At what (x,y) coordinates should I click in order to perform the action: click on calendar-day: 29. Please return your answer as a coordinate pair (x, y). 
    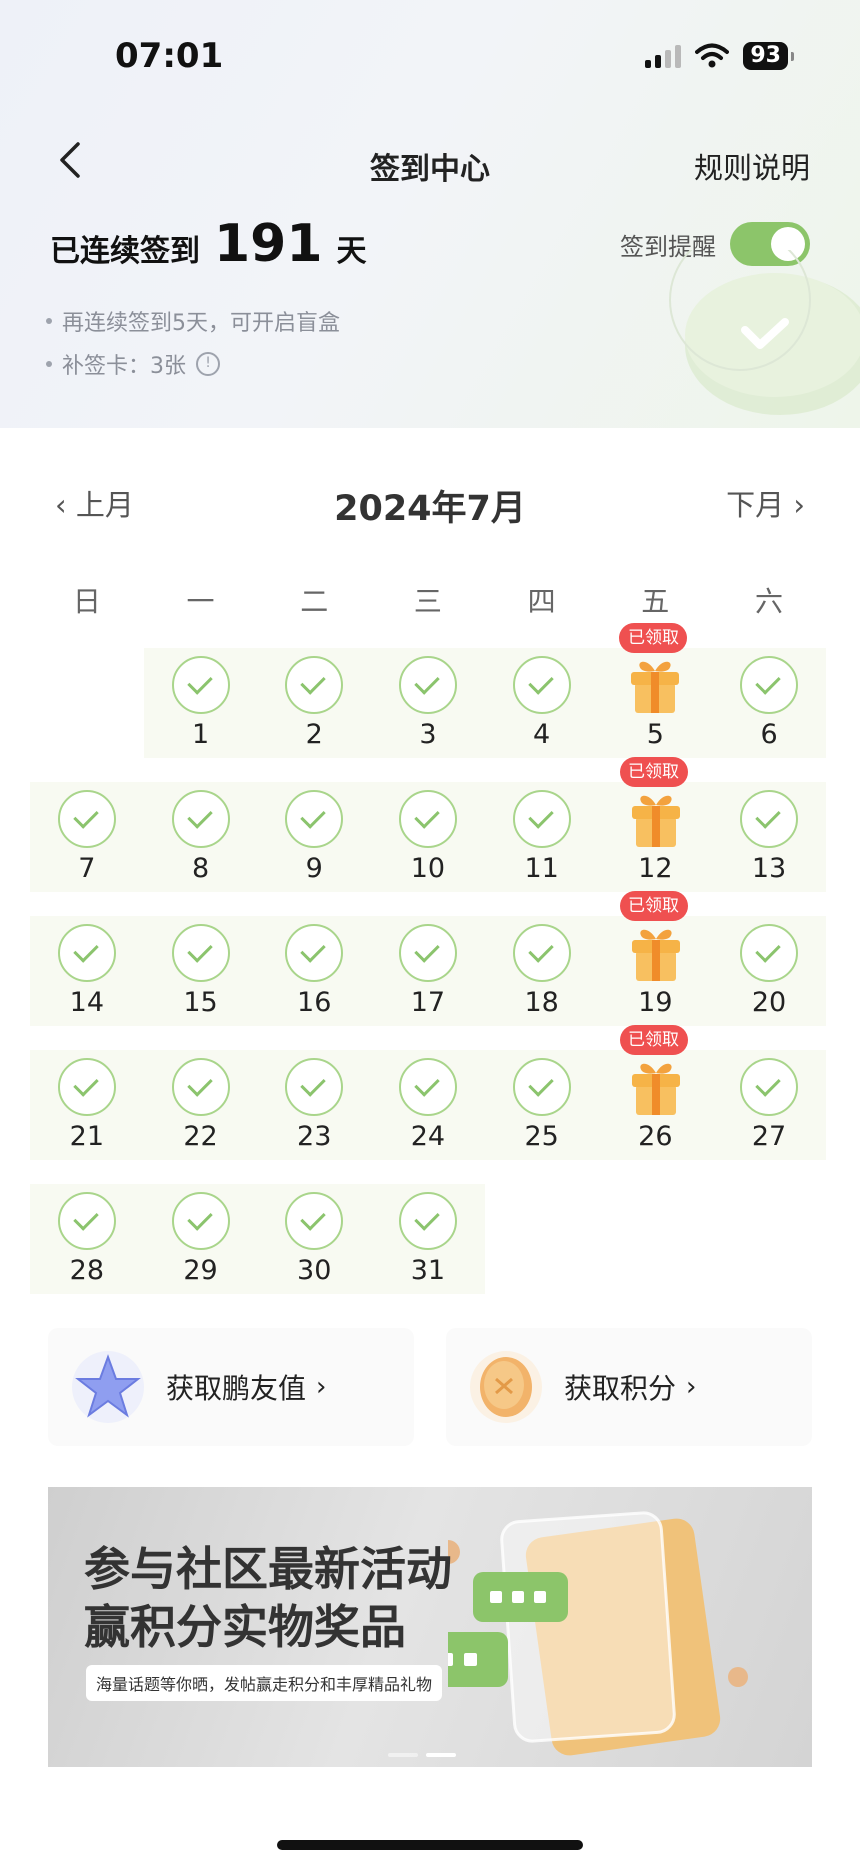
    Looking at the image, I should click on (201, 1226).